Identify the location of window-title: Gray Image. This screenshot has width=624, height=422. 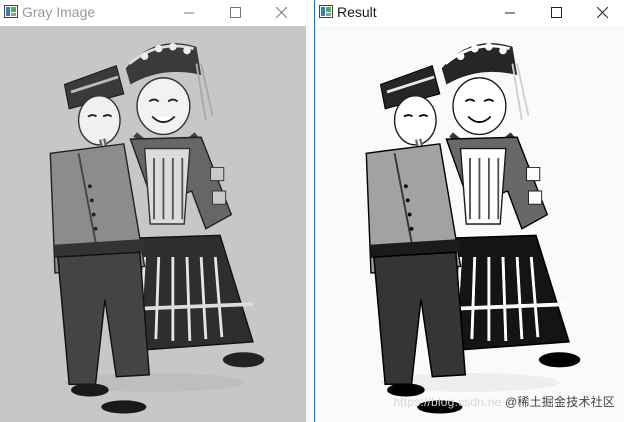
(59, 12).